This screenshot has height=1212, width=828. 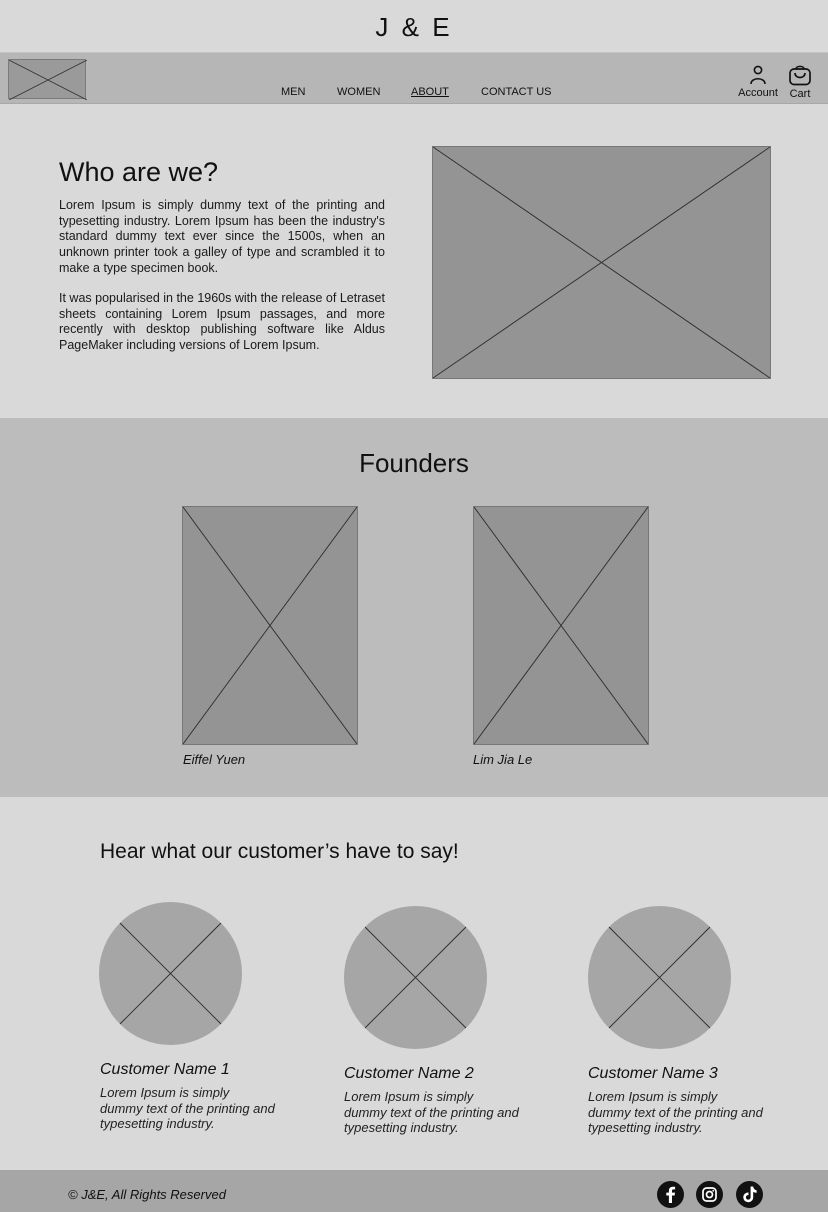 I want to click on tiktok-icon, so click(x=750, y=1194).